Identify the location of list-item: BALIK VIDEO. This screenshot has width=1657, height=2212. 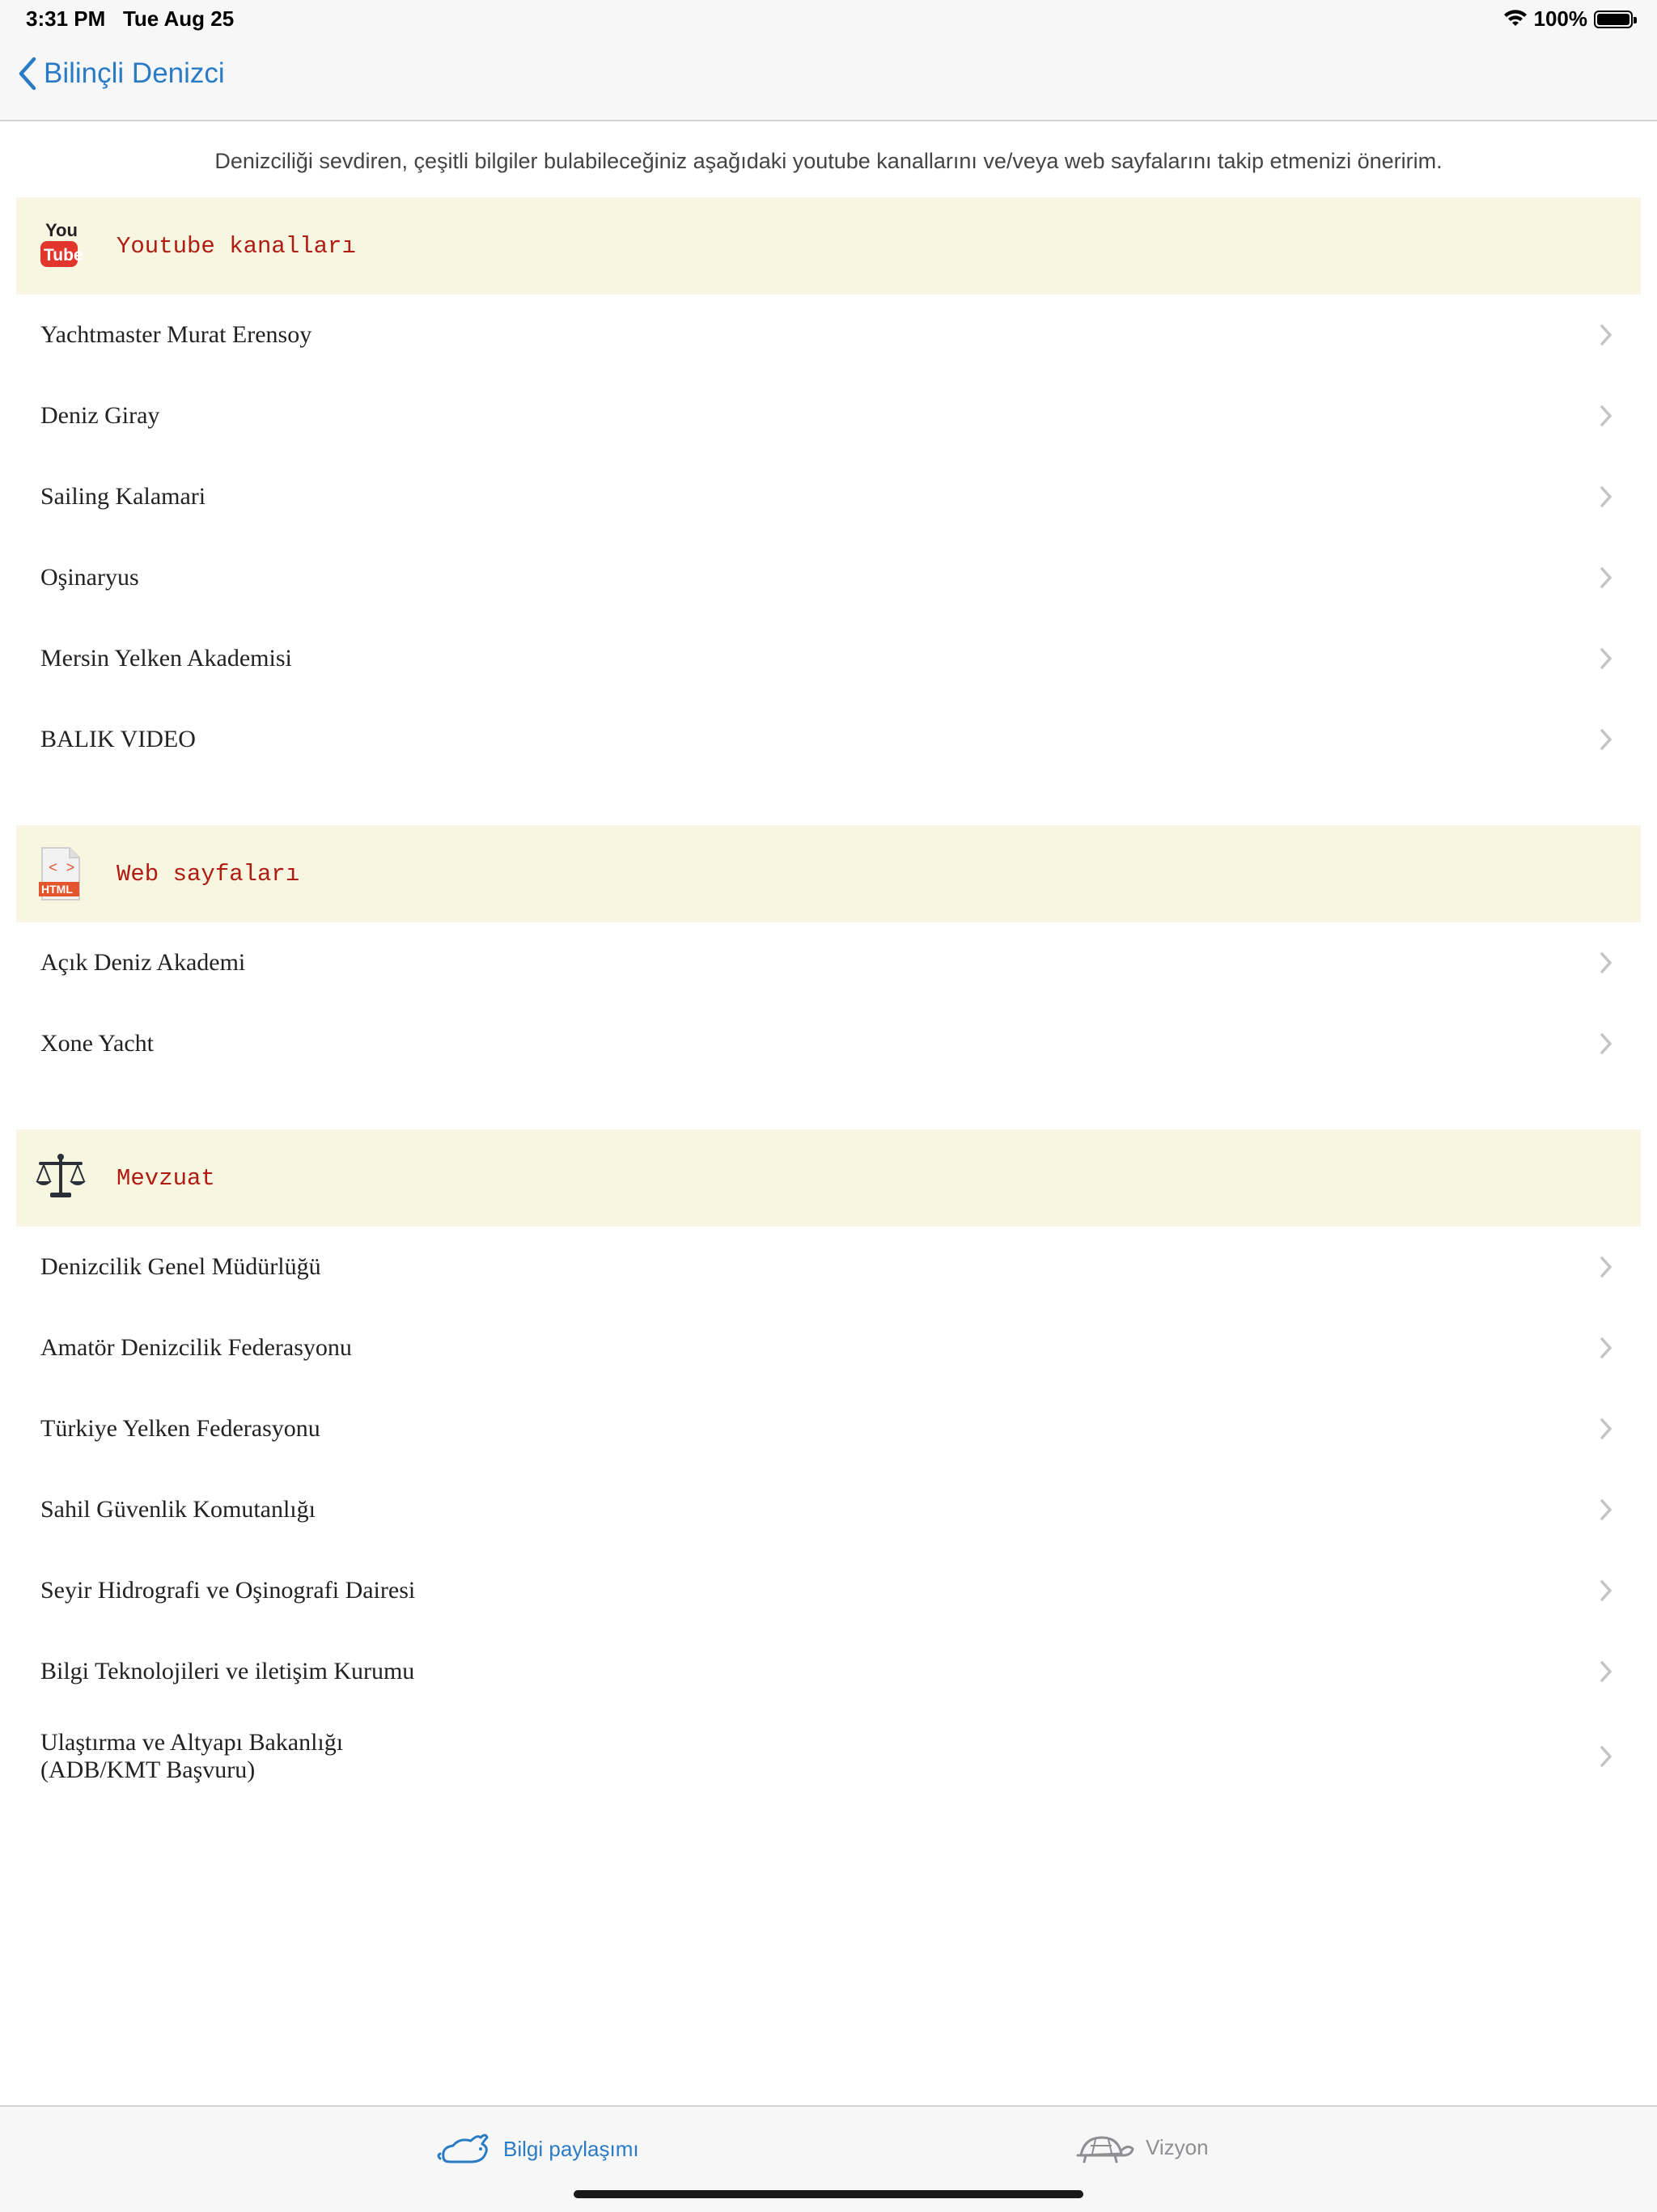
(828, 739).